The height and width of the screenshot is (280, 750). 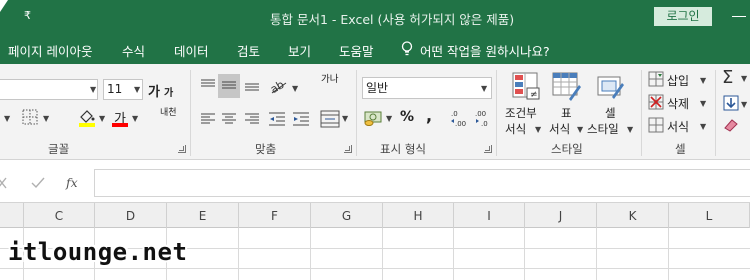 What do you see at coordinates (27, 15) in the screenshot?
I see `customize-qat-icon: ₹` at bounding box center [27, 15].